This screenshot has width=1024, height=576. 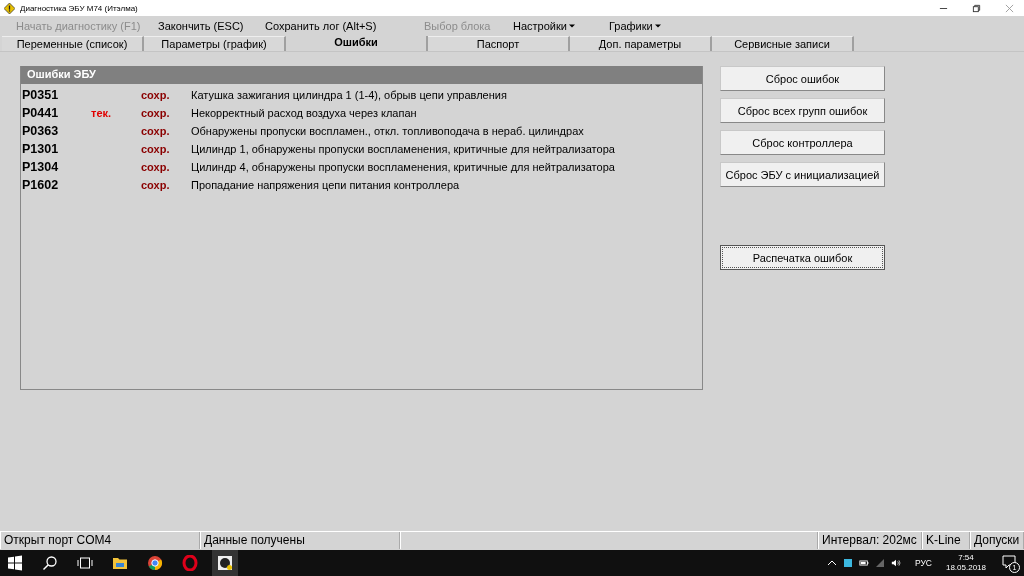 I want to click on menu-item: Настройки, so click(x=561, y=26).